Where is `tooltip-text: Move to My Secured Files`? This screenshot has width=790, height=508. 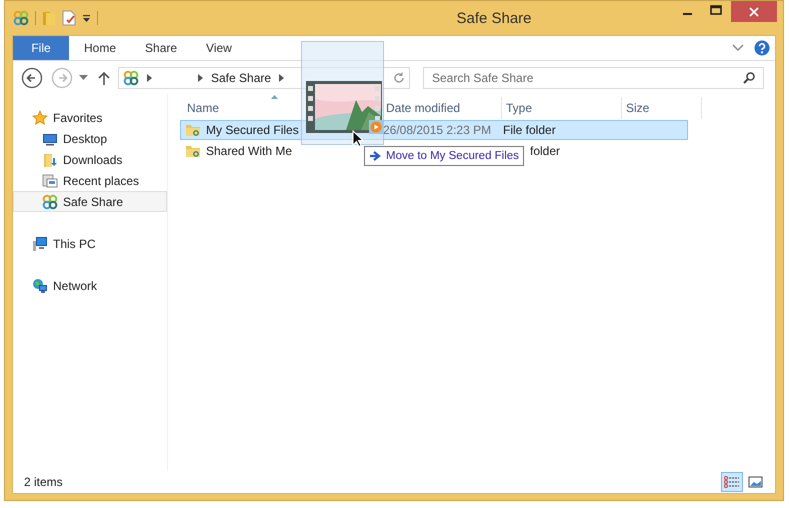
tooltip-text: Move to My Secured Files is located at coordinates (452, 156).